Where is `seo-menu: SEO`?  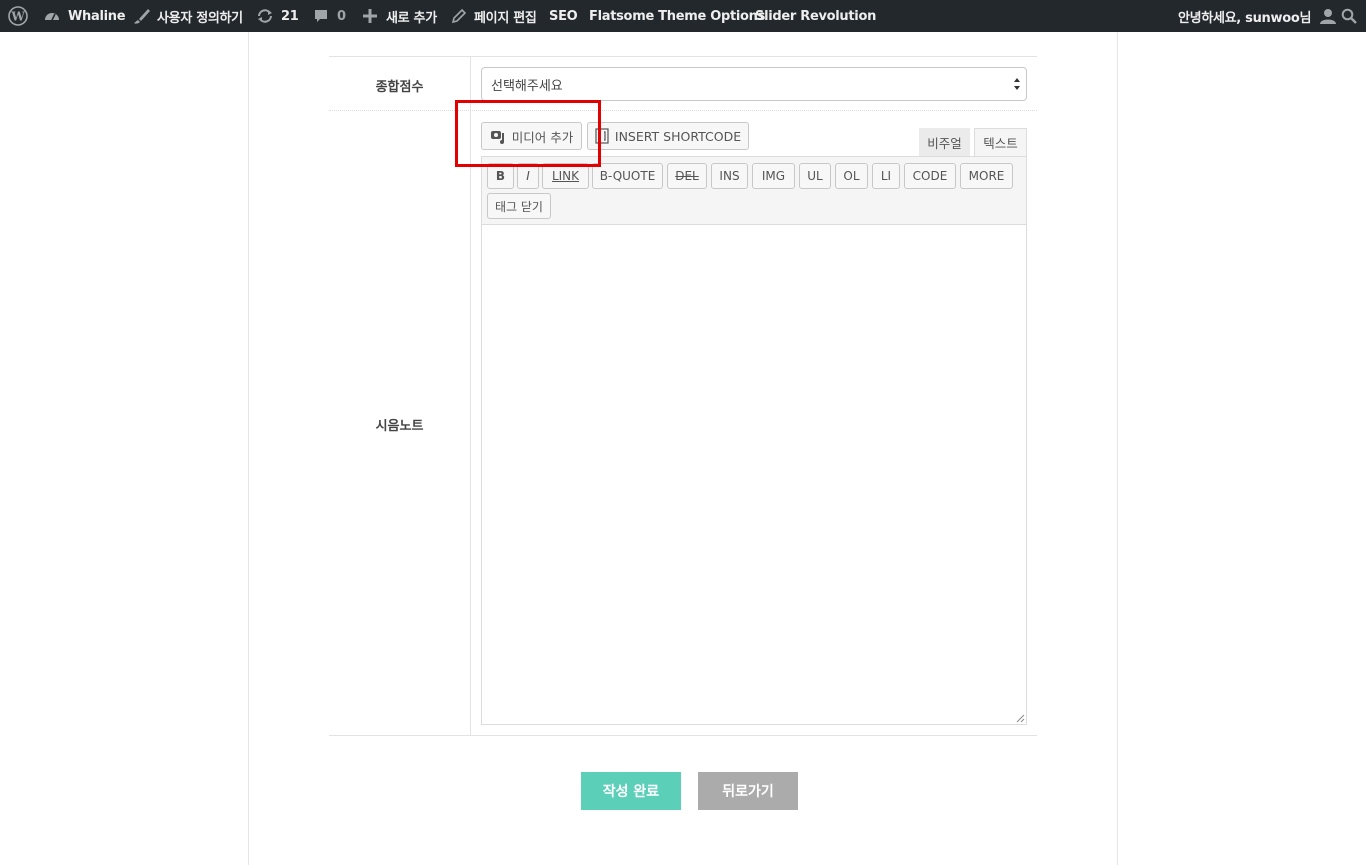
seo-menu: SEO is located at coordinates (563, 16).